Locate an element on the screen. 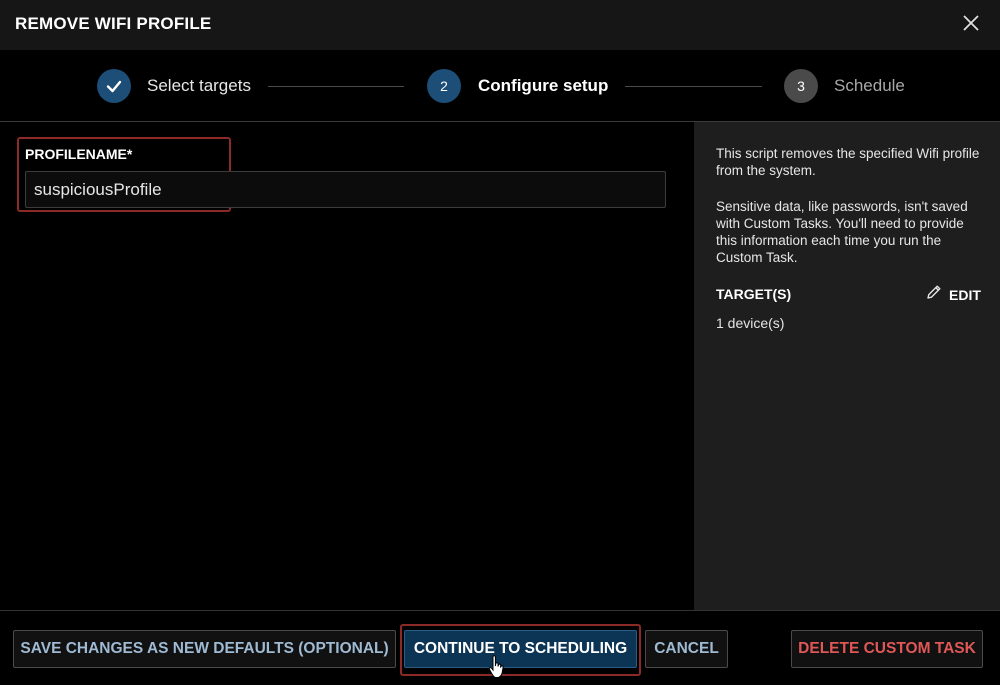 The height and width of the screenshot is (685, 1000). step-2-number: 2 is located at coordinates (444, 86).